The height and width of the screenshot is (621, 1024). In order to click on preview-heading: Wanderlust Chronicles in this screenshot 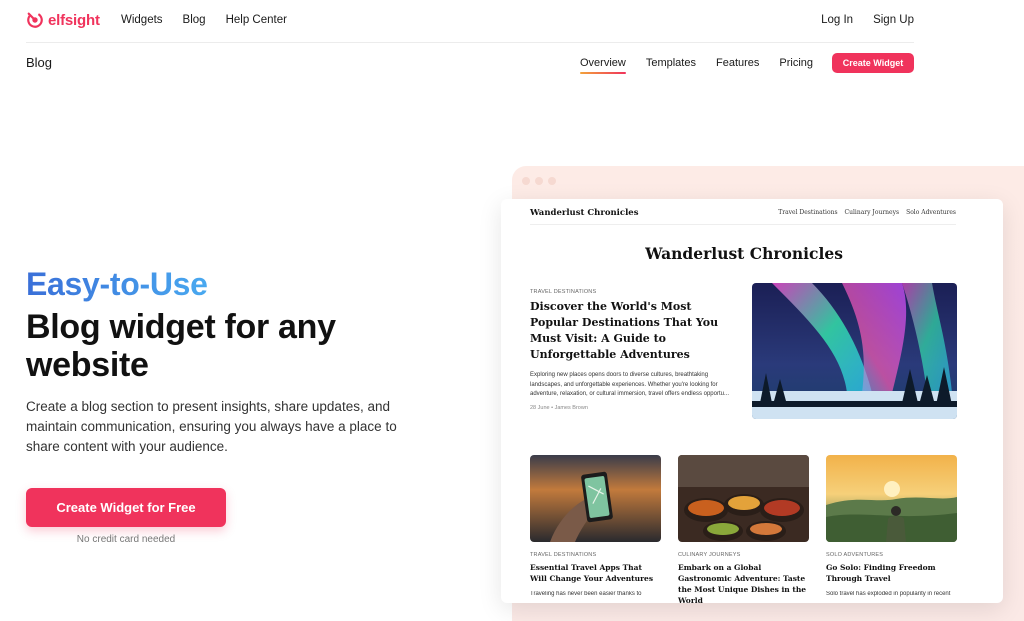, I will do `click(744, 253)`.